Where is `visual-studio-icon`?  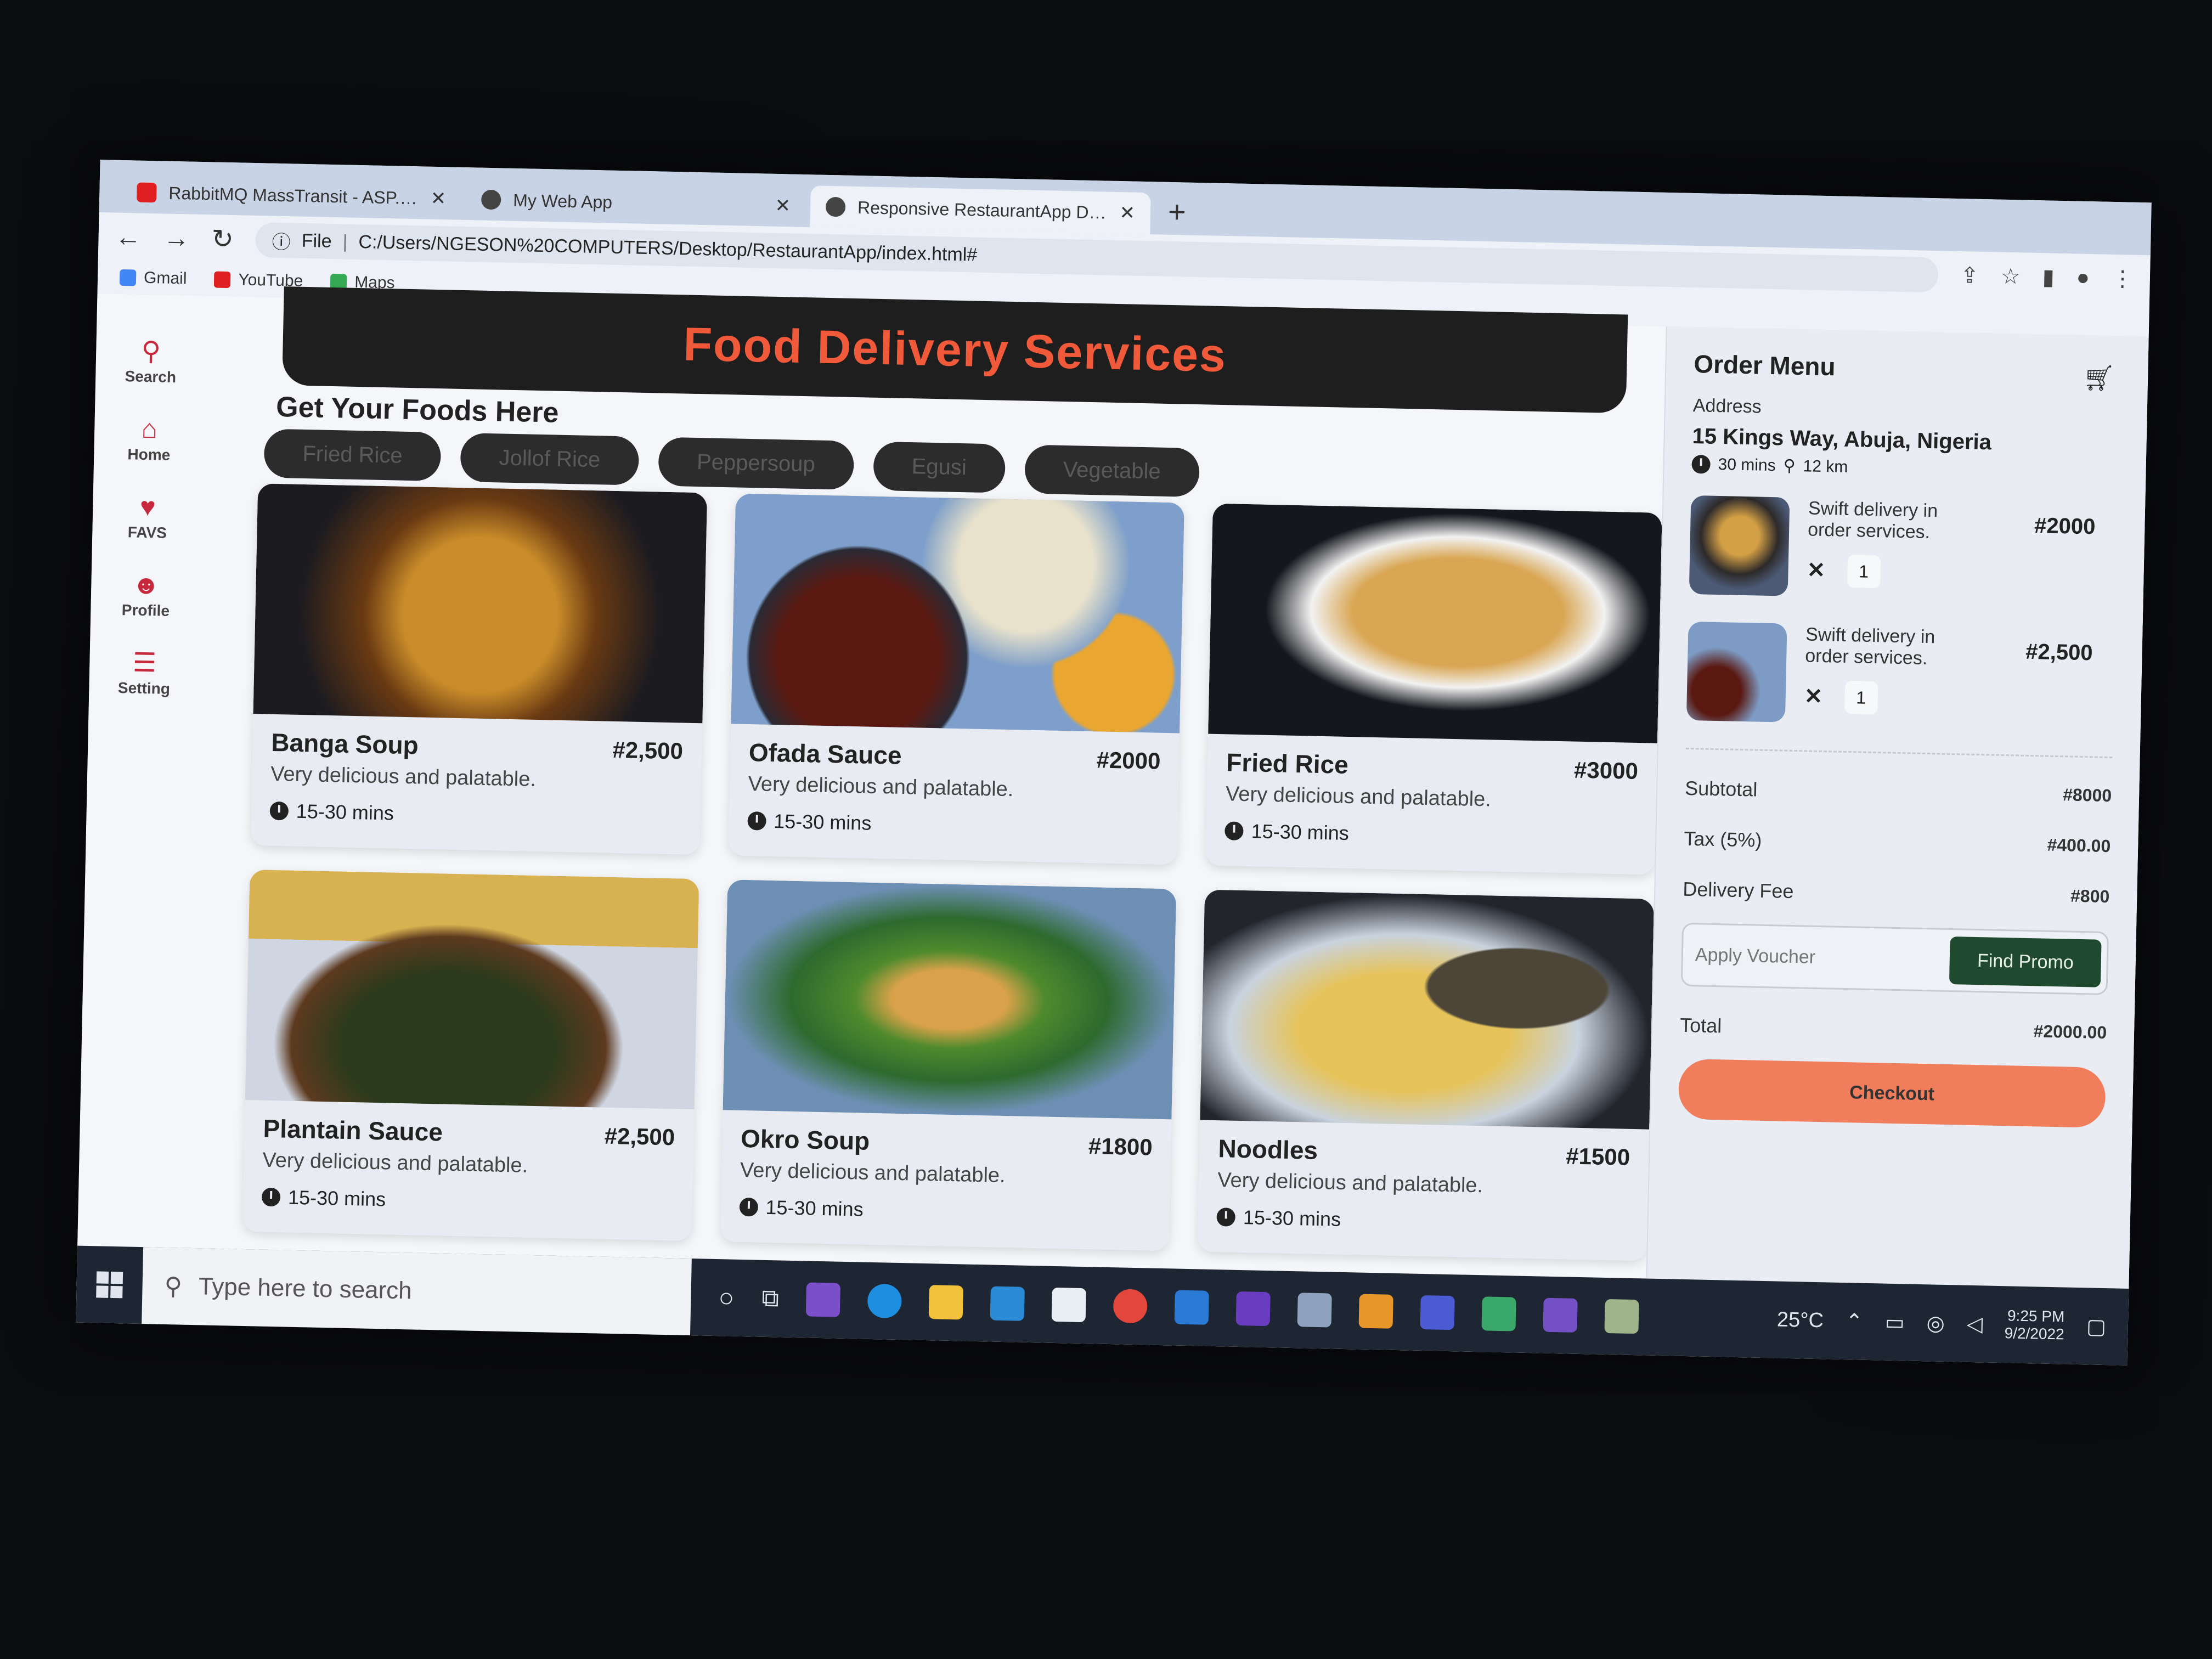
visual-studio-icon is located at coordinates (823, 1300).